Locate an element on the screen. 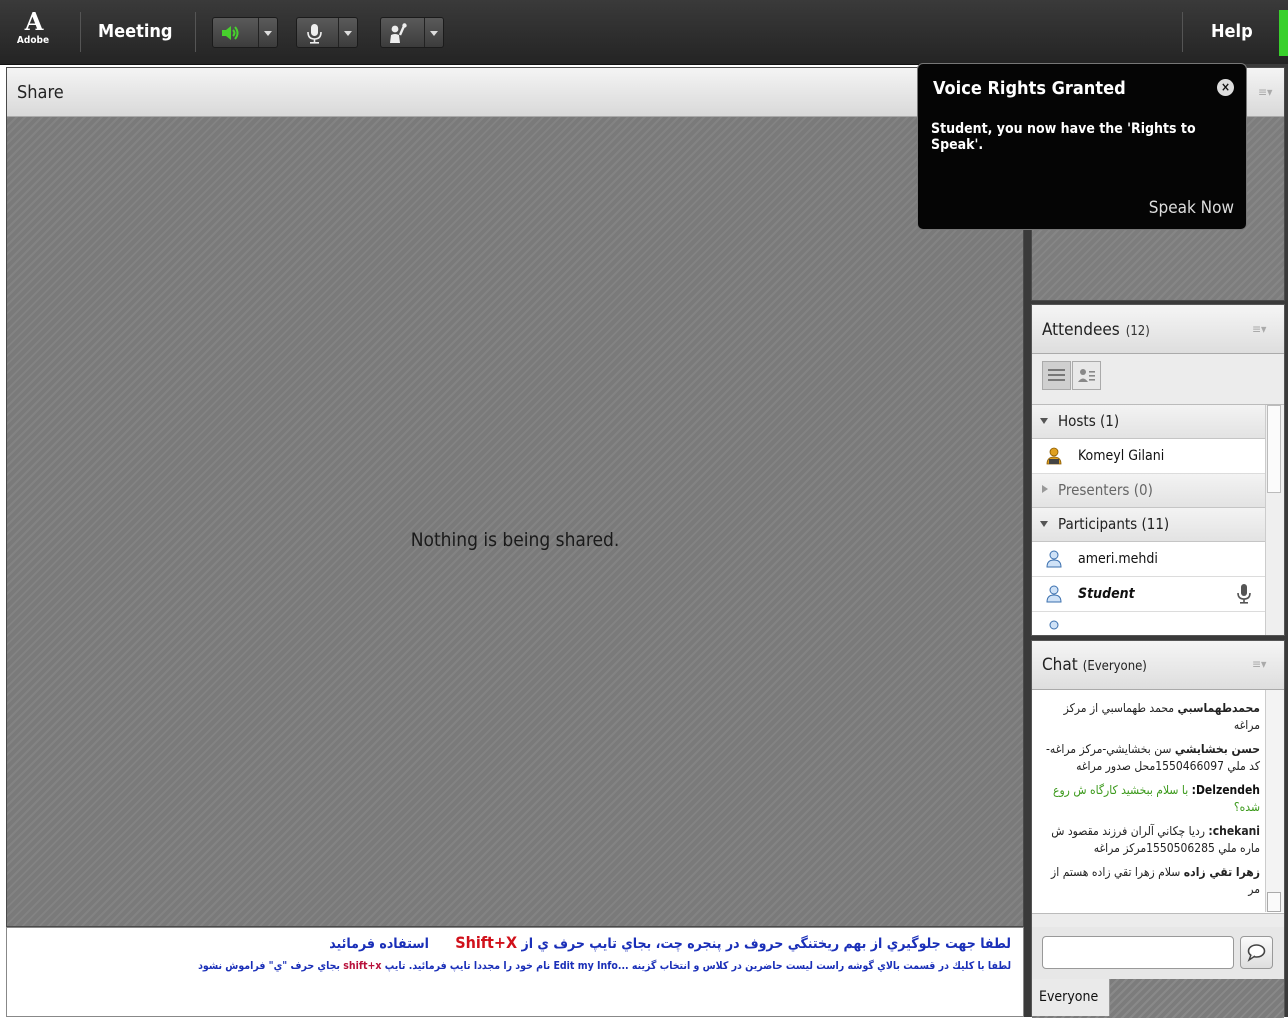 This screenshot has width=1288, height=1018. speaker-dropdown-chevron-icon is located at coordinates (267, 32).